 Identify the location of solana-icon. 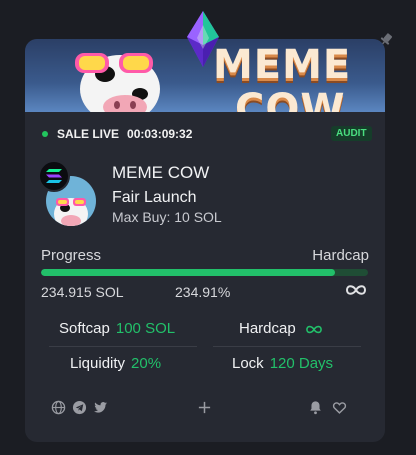
(54, 176).